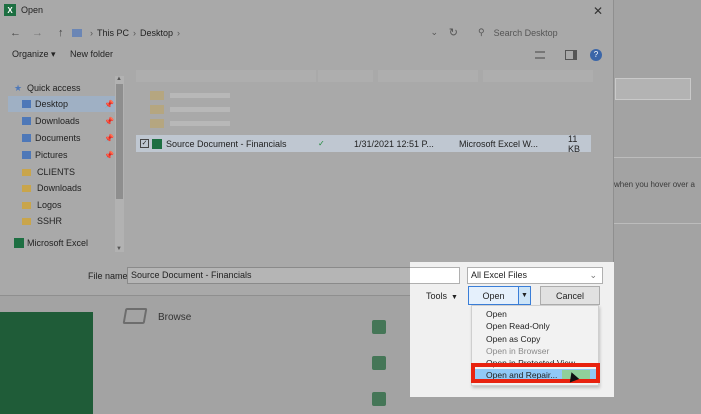  I want to click on backstage-input, so click(653, 89).